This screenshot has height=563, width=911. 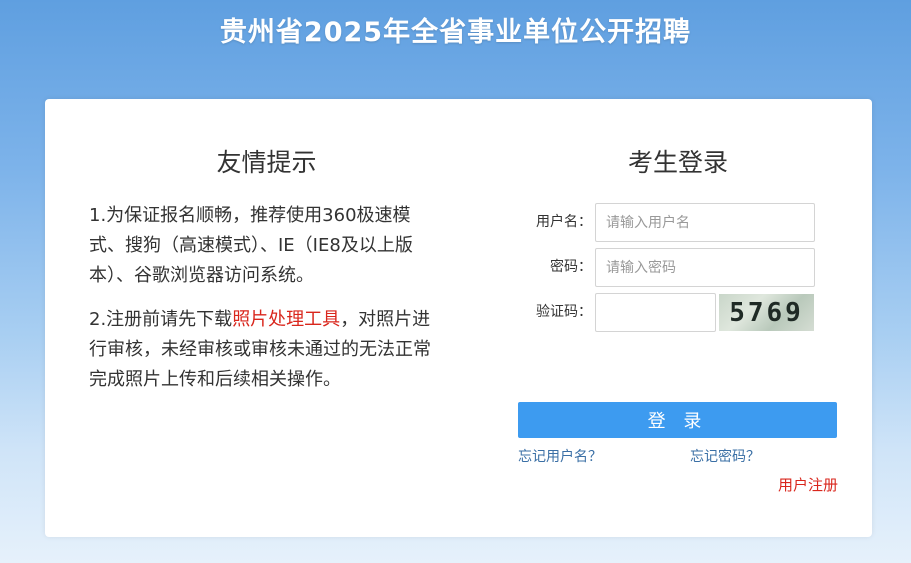 I want to click on captcha-label: 验证码：, so click(x=564, y=312).